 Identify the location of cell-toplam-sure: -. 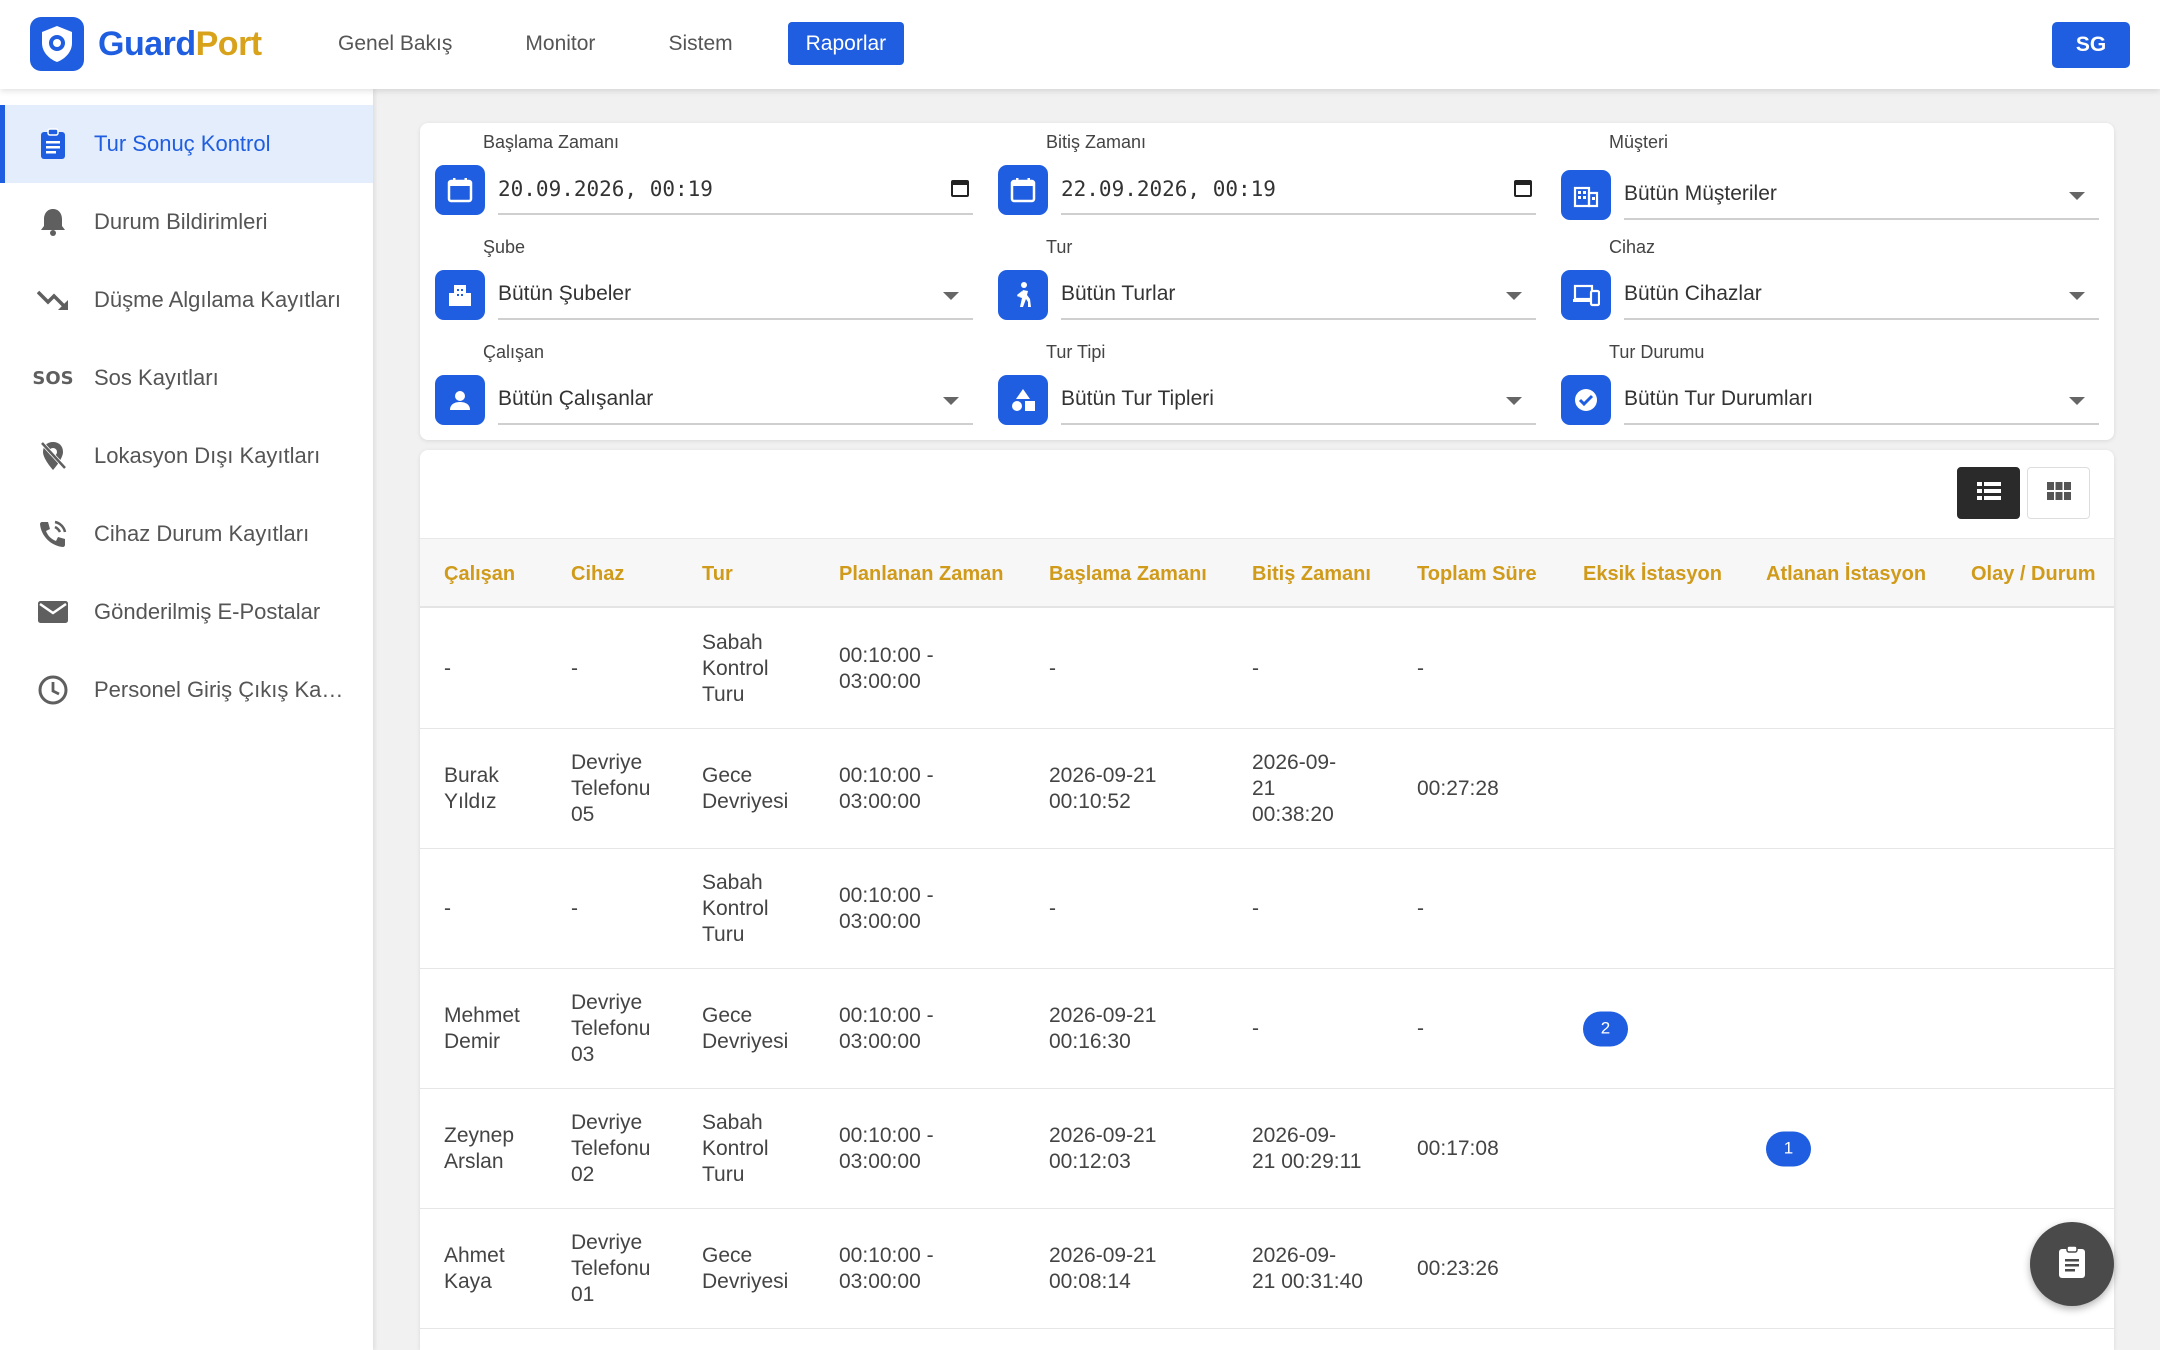
(1420, 1028).